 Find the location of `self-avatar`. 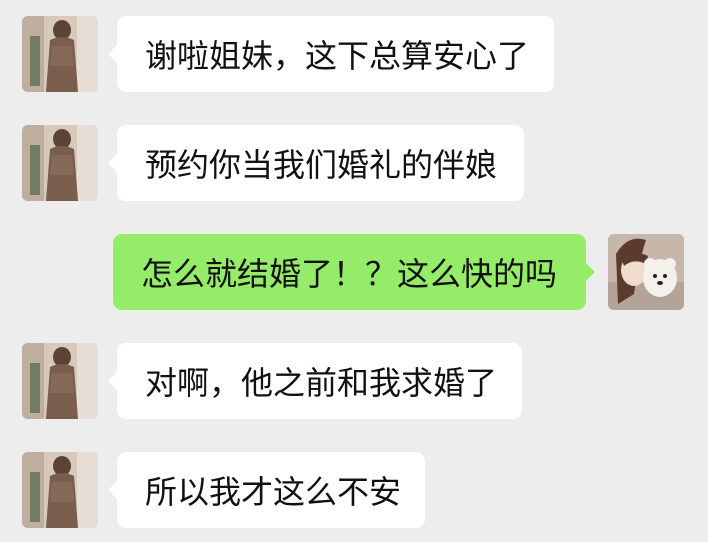

self-avatar is located at coordinates (646, 272).